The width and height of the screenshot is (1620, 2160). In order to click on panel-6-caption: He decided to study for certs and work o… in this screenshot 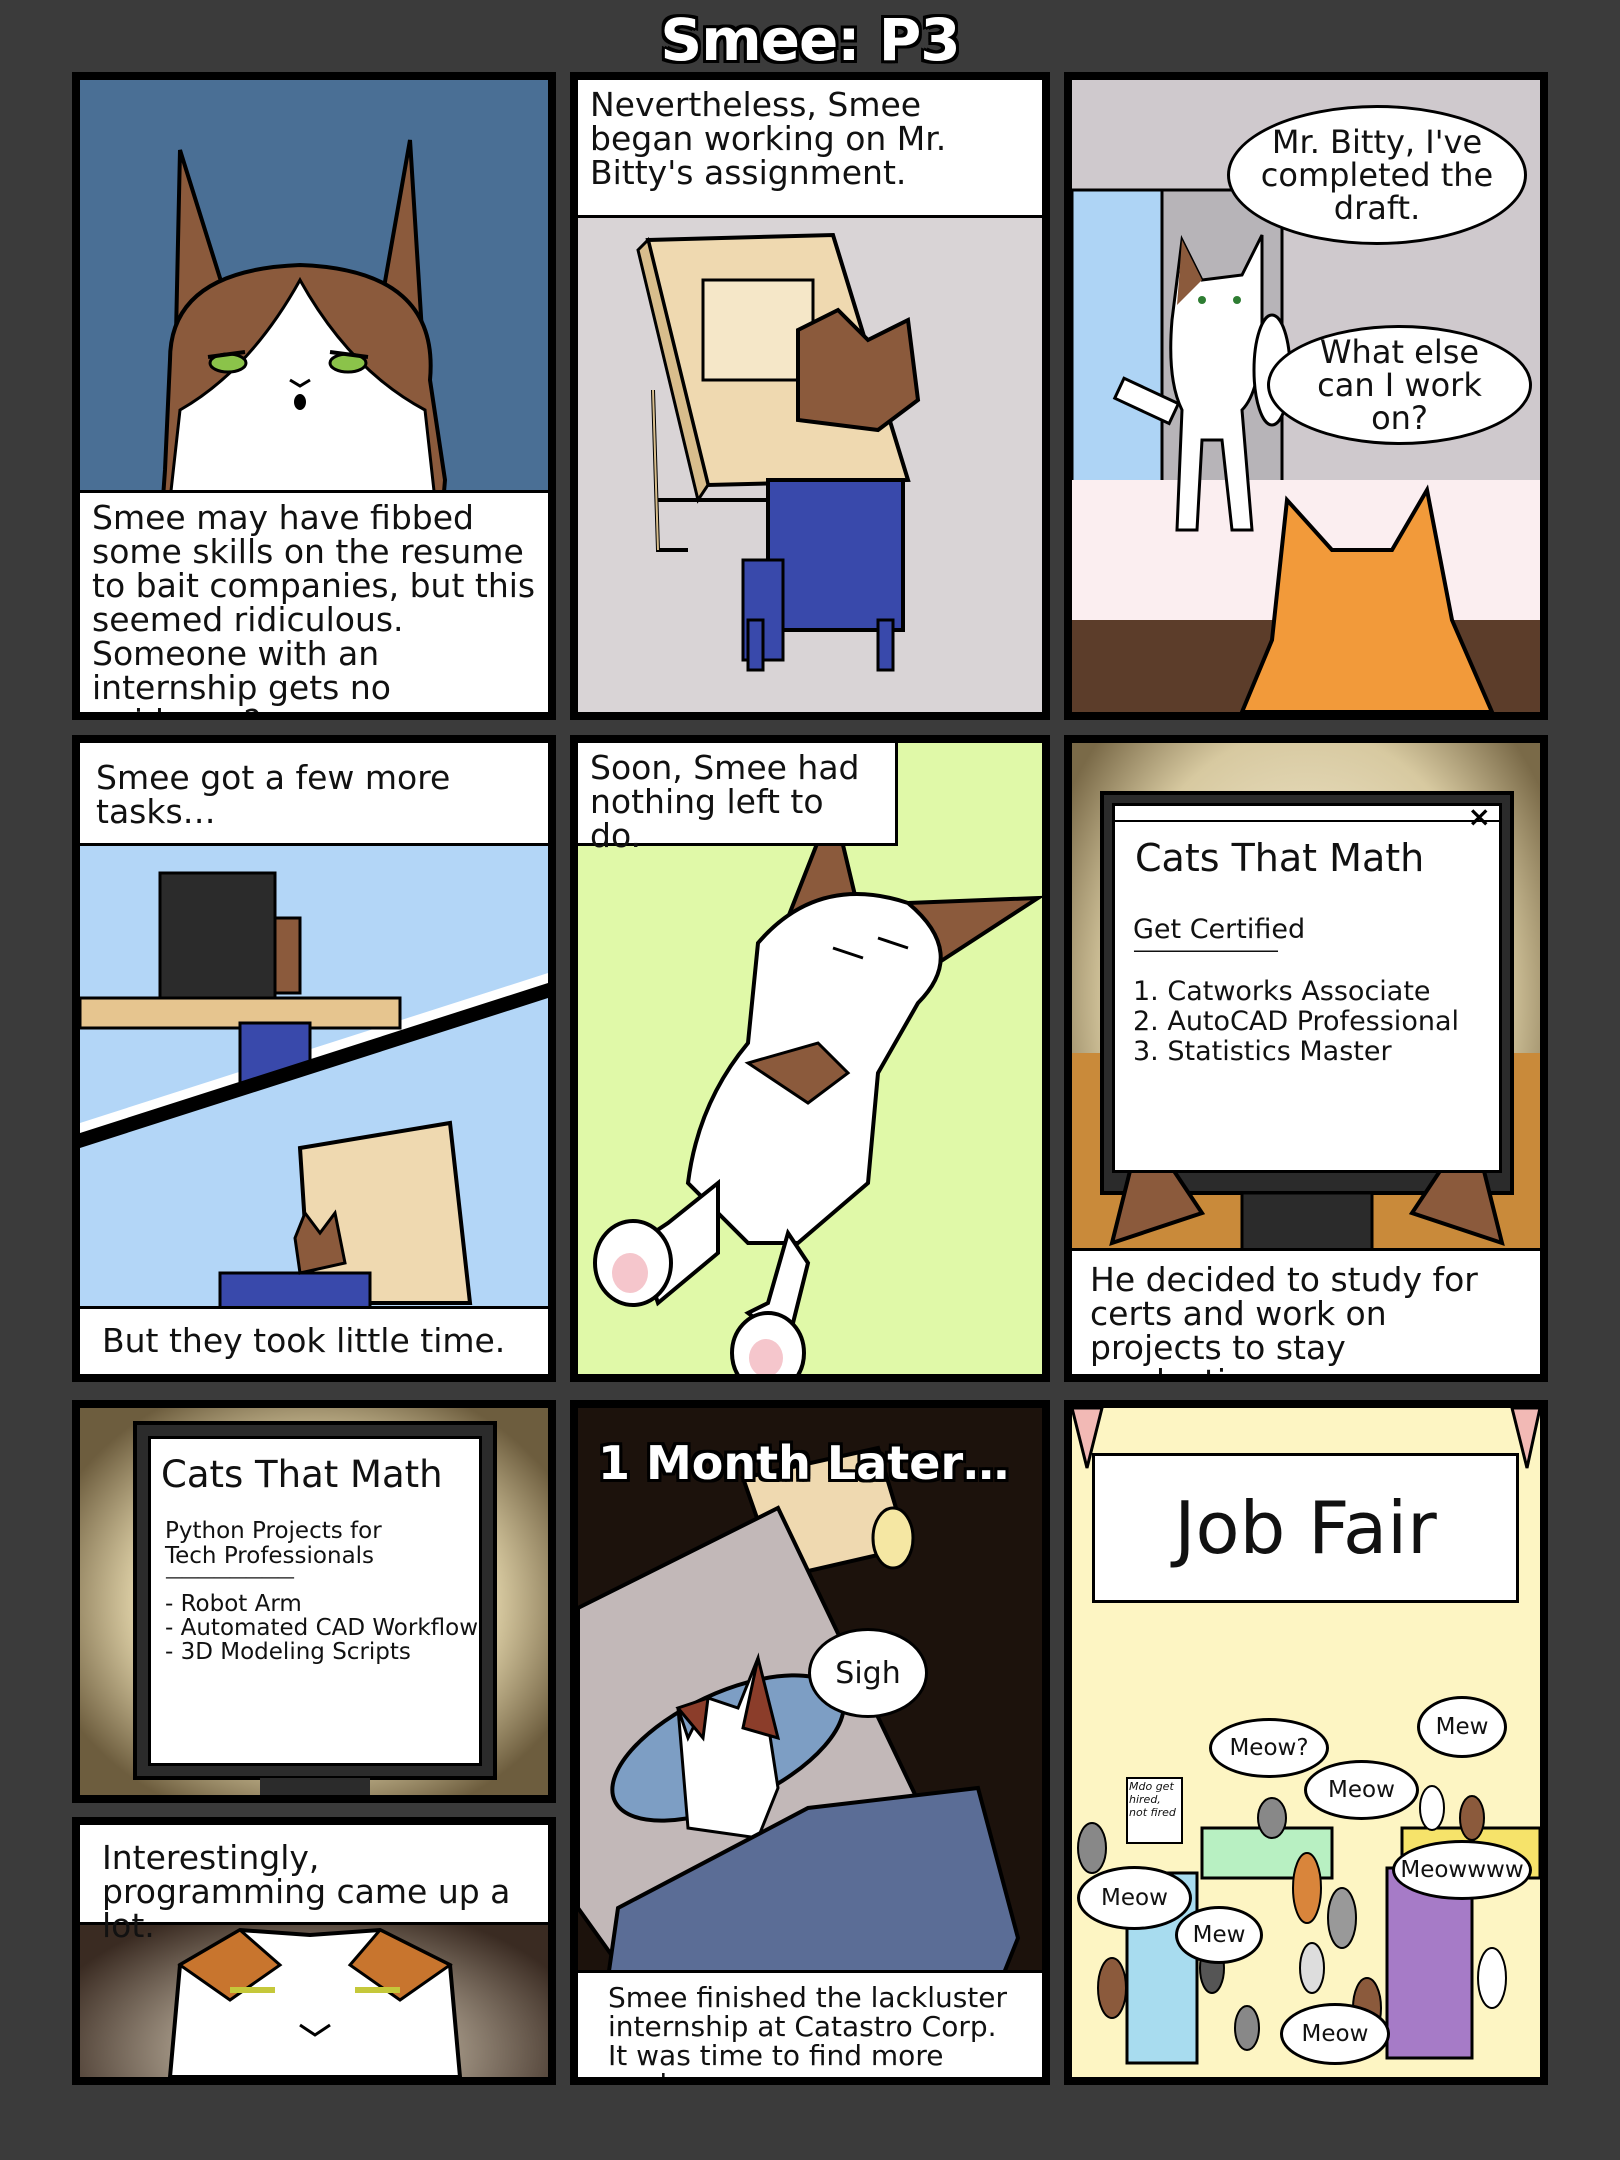, I will do `click(1306, 1311)`.